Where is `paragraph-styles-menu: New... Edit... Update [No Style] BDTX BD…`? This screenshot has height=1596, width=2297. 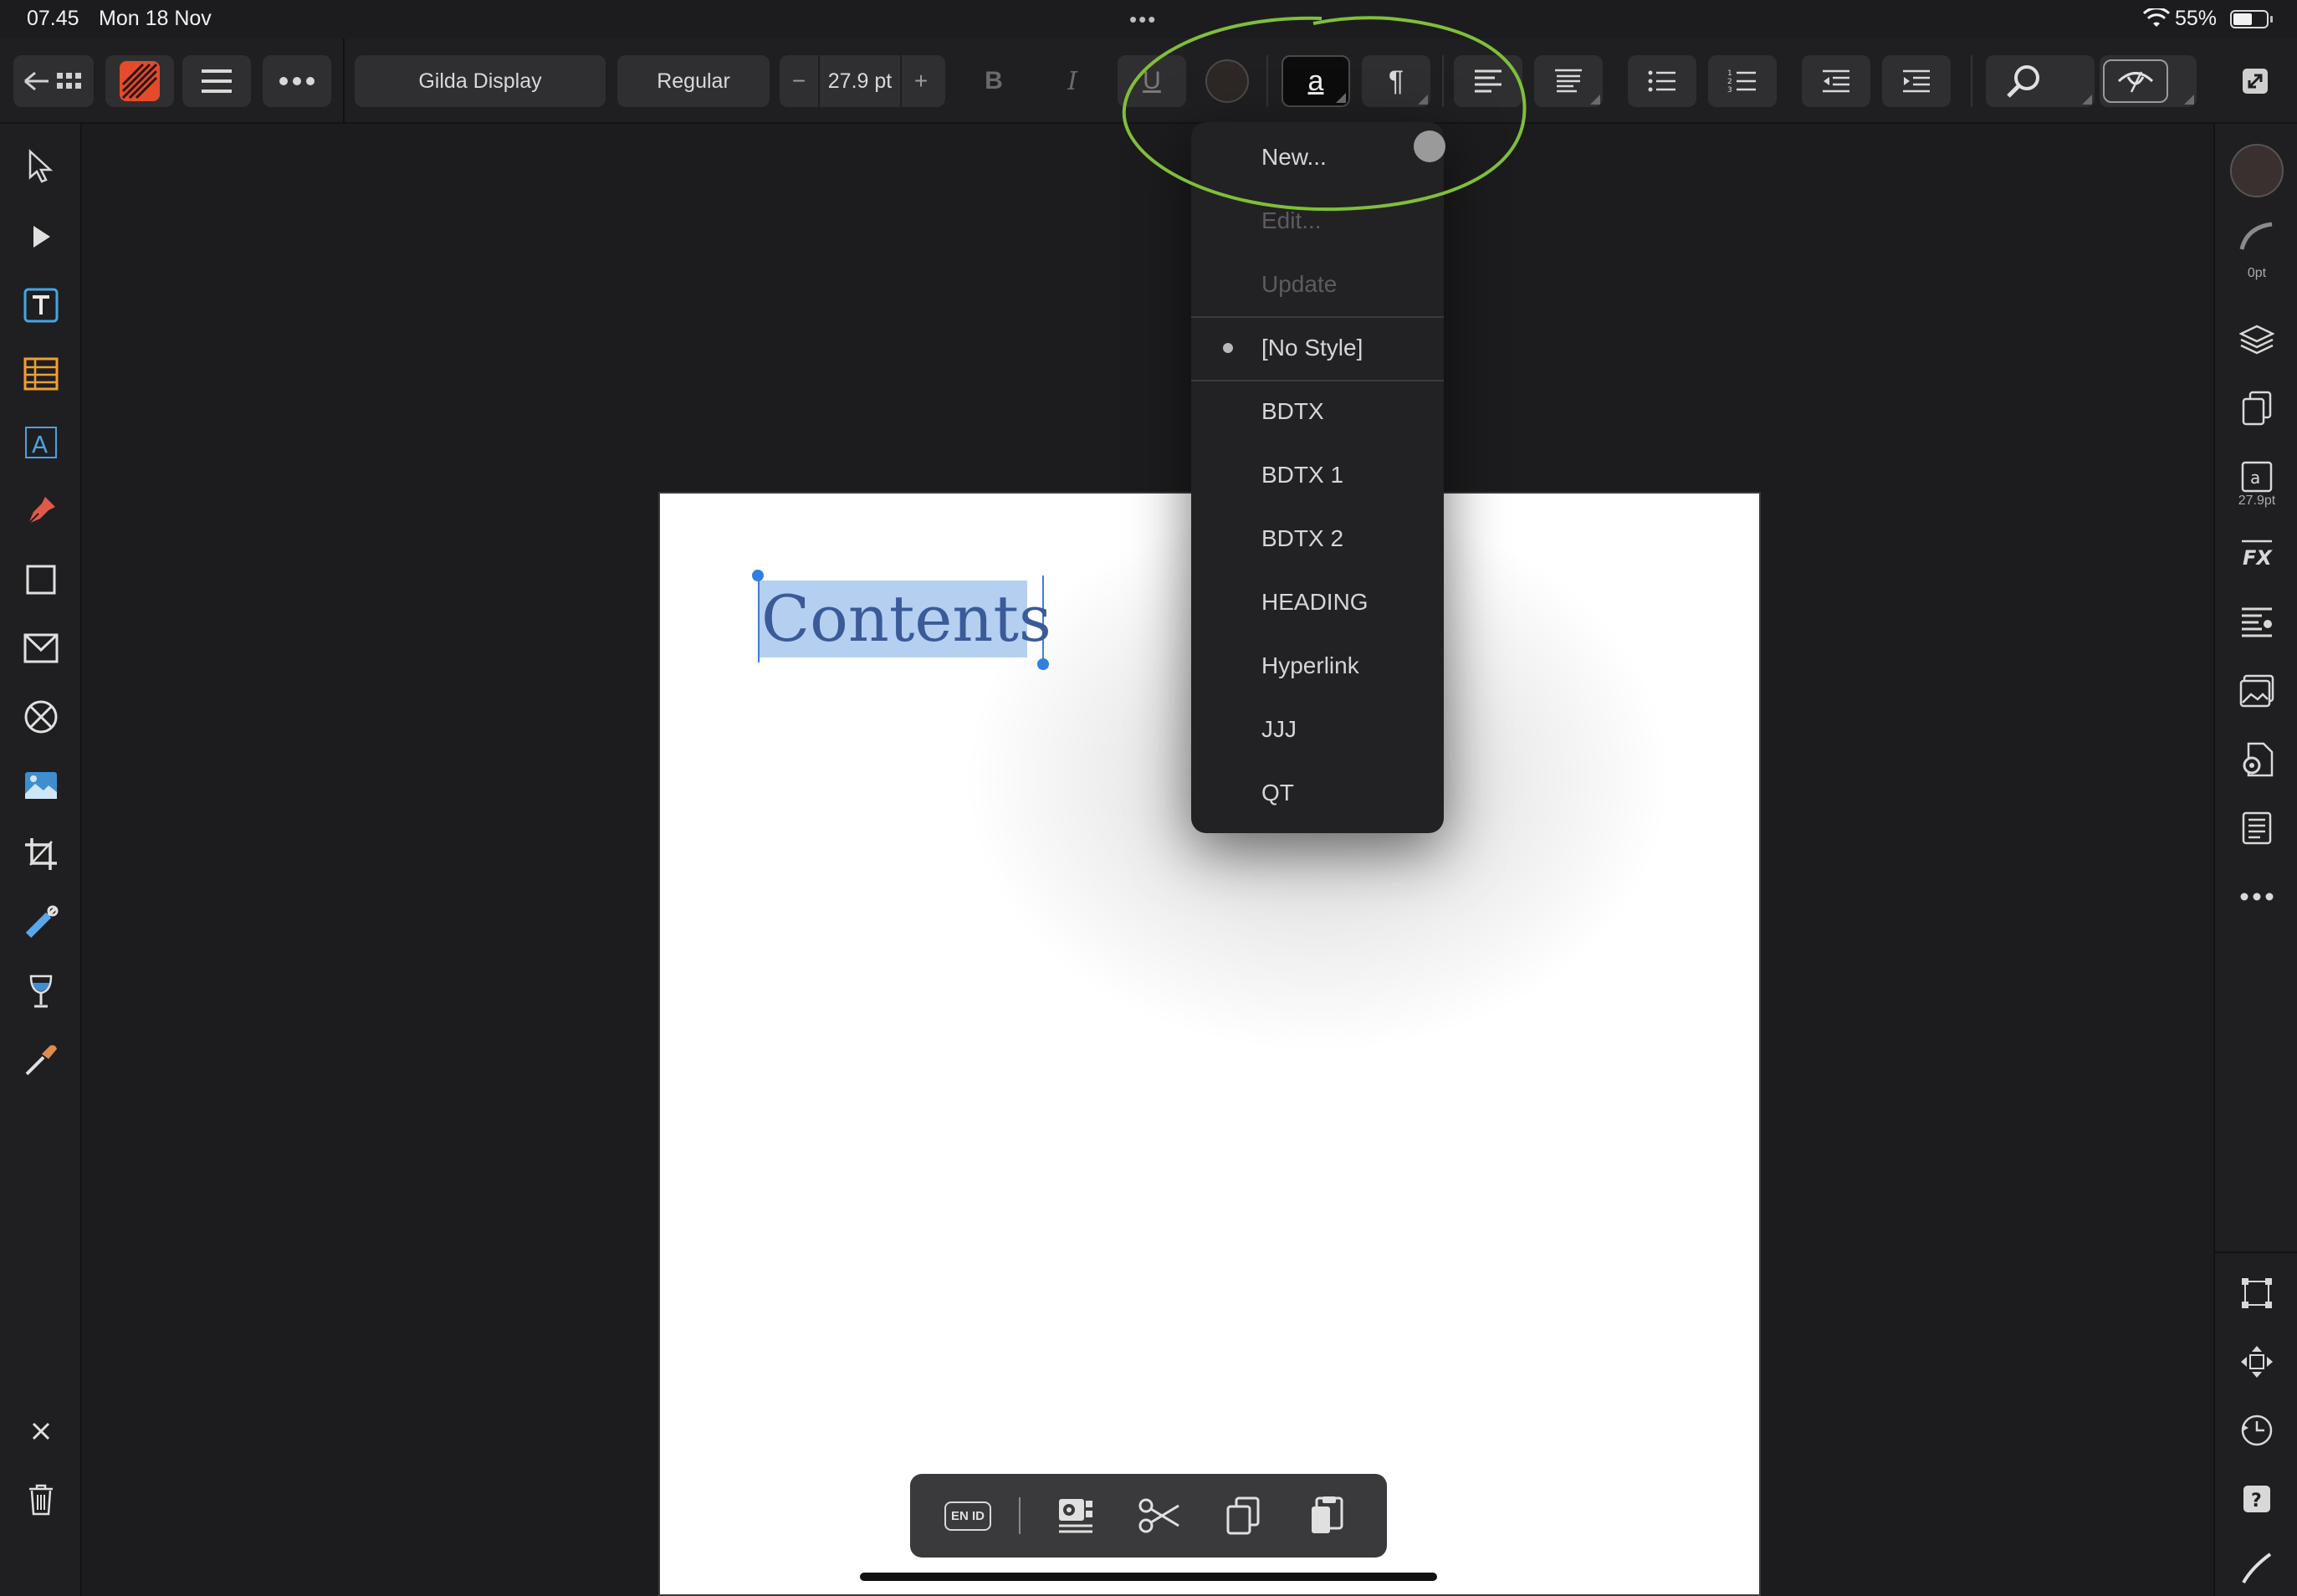 paragraph-styles-menu: New... Edit... Update [No Style] BDTX BD… is located at coordinates (1317, 478).